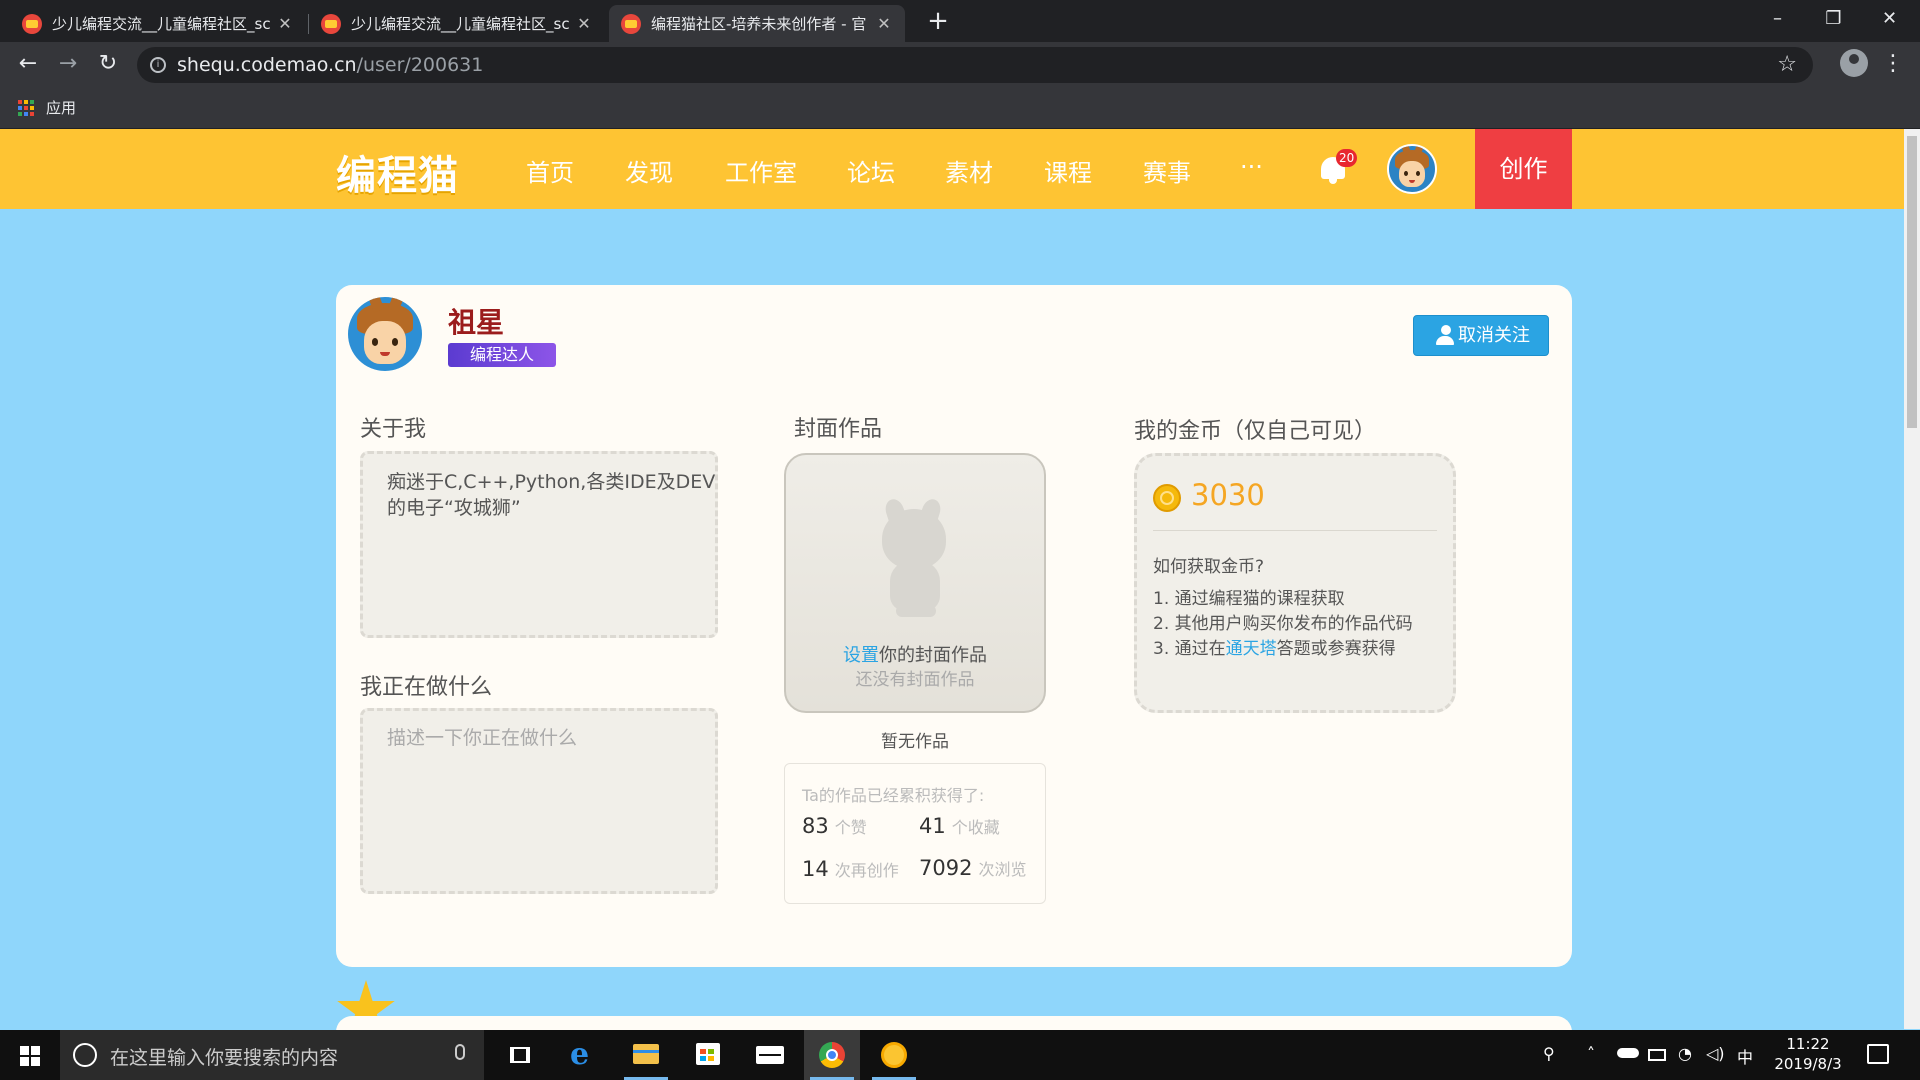 The height and width of the screenshot is (1080, 1920). What do you see at coordinates (1657, 1055) in the screenshot?
I see `battery-icon` at bounding box center [1657, 1055].